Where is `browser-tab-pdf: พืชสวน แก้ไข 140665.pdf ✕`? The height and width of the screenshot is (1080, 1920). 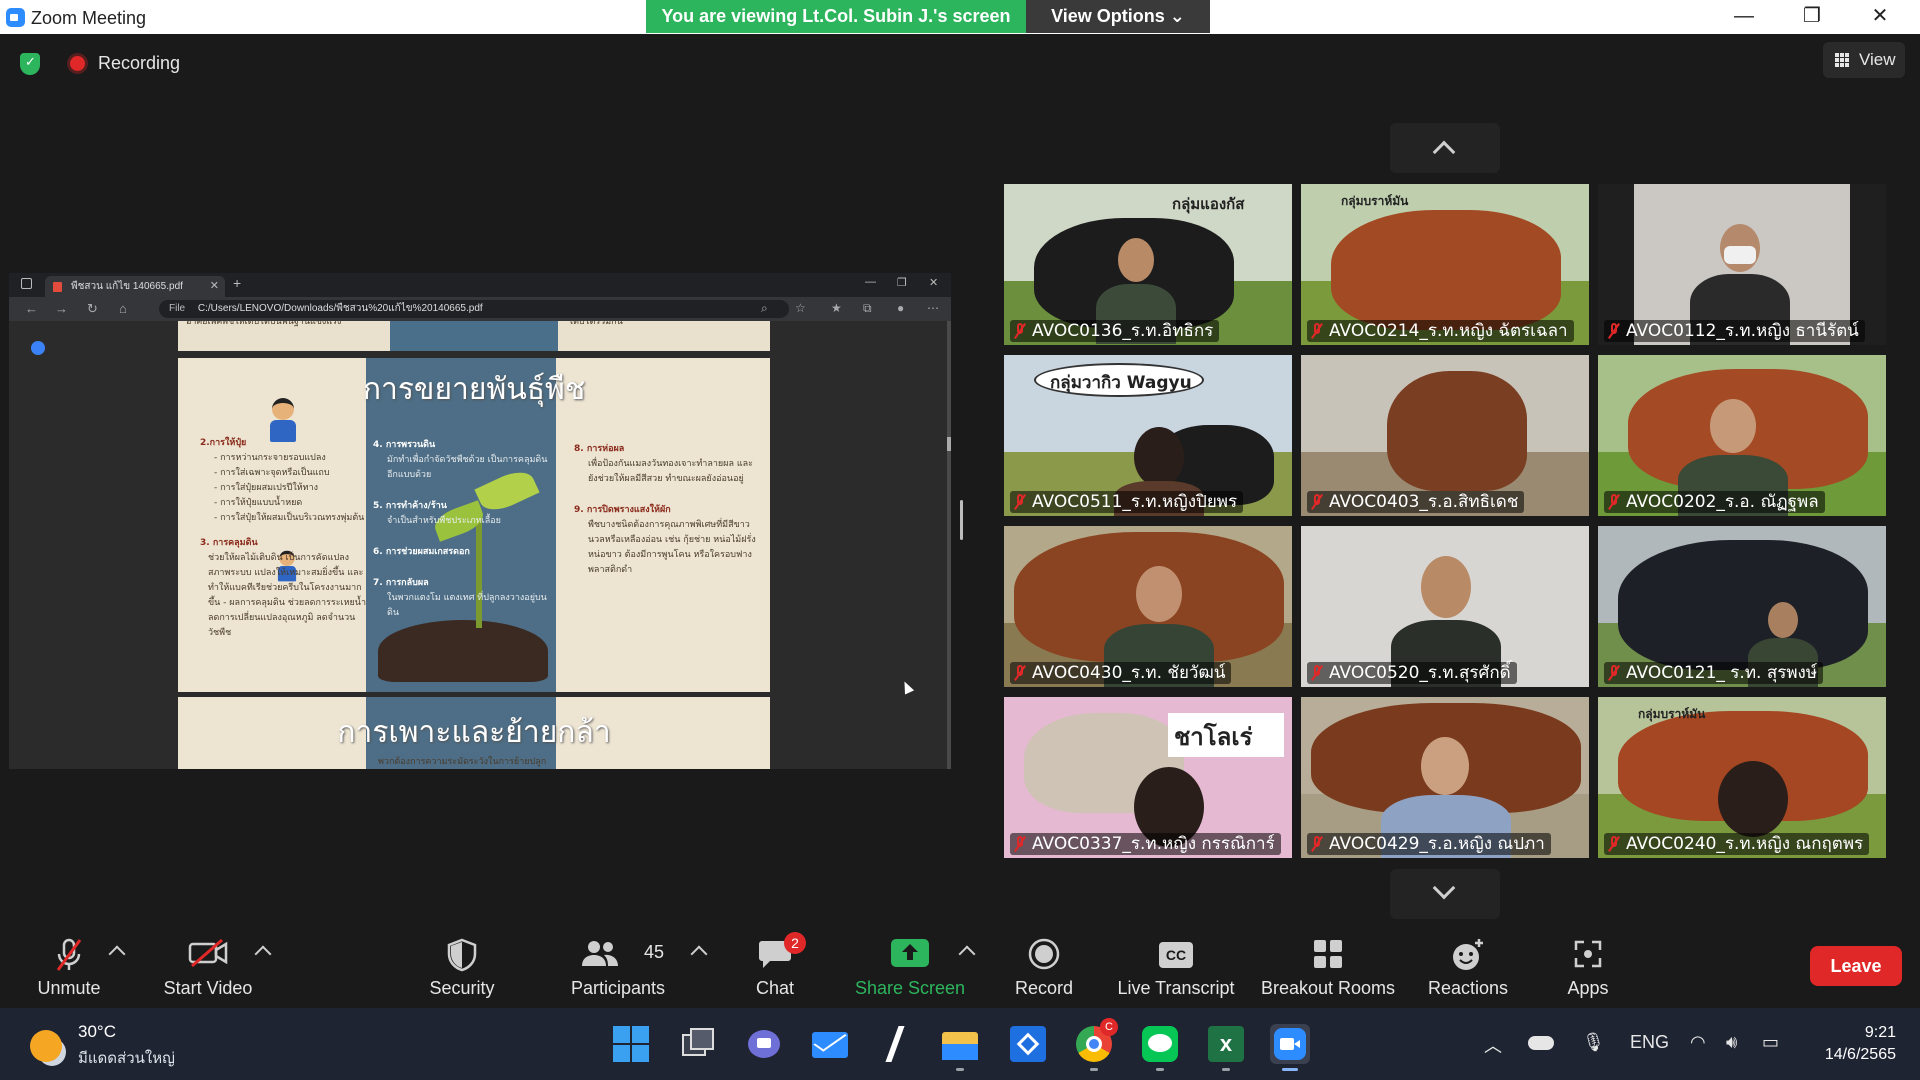 browser-tab-pdf: พืชสวน แก้ไข 140665.pdf ✕ is located at coordinates (135, 286).